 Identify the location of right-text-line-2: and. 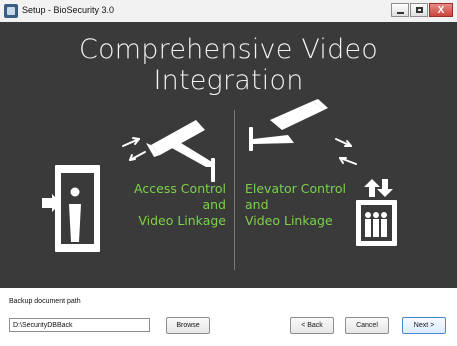
(257, 204).